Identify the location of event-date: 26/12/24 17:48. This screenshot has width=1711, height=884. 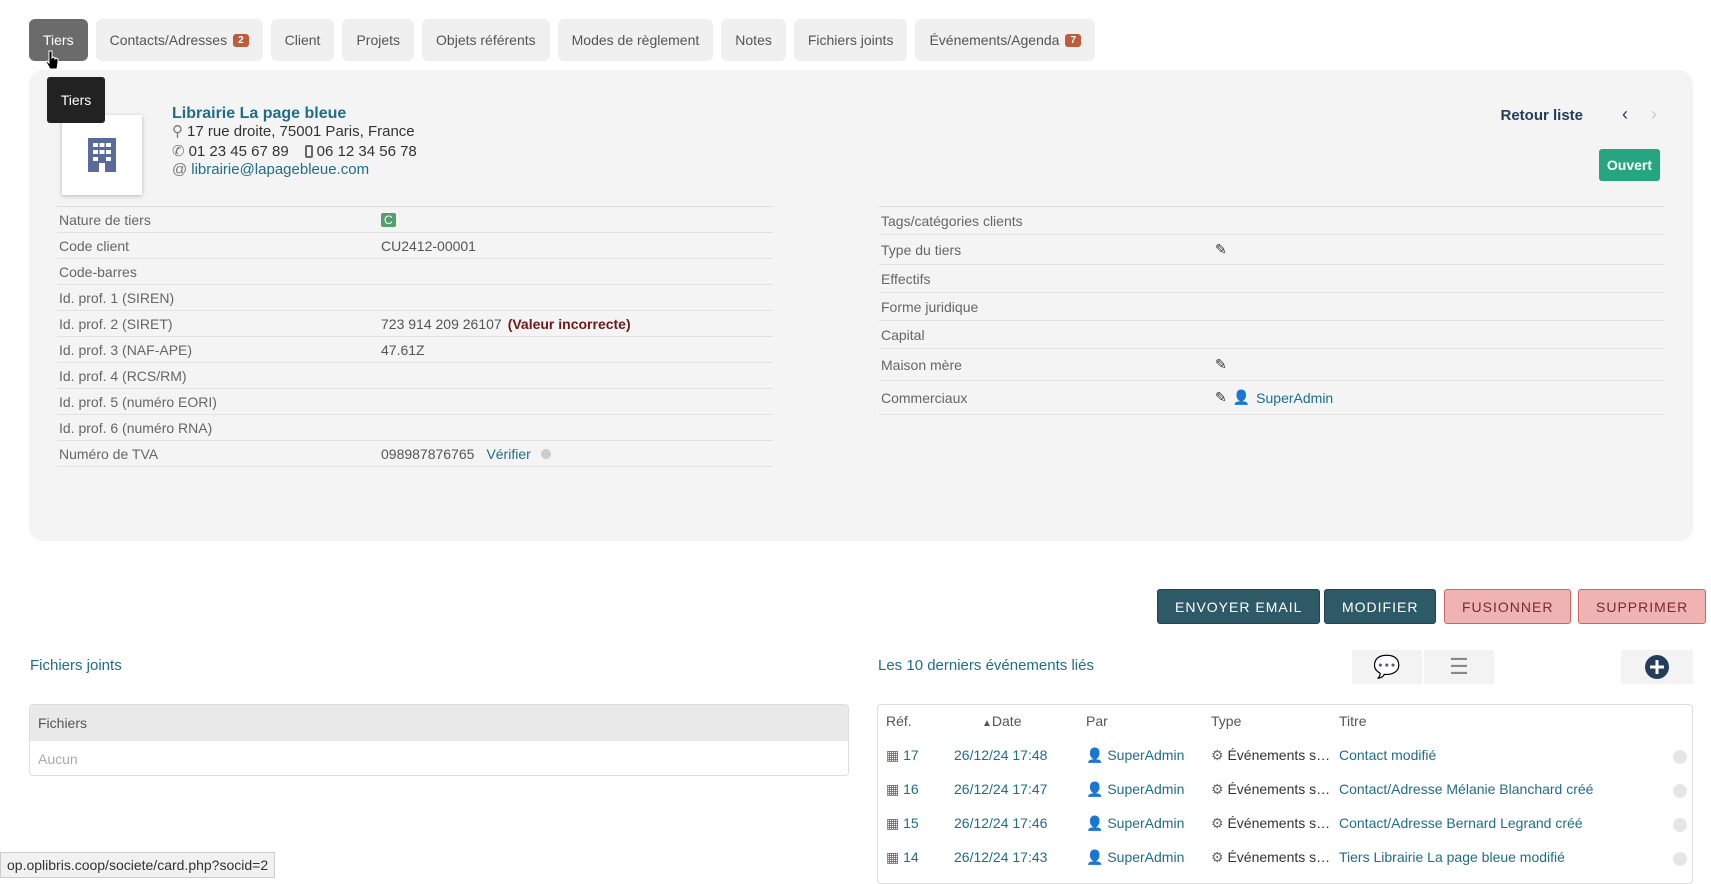
(1001, 755).